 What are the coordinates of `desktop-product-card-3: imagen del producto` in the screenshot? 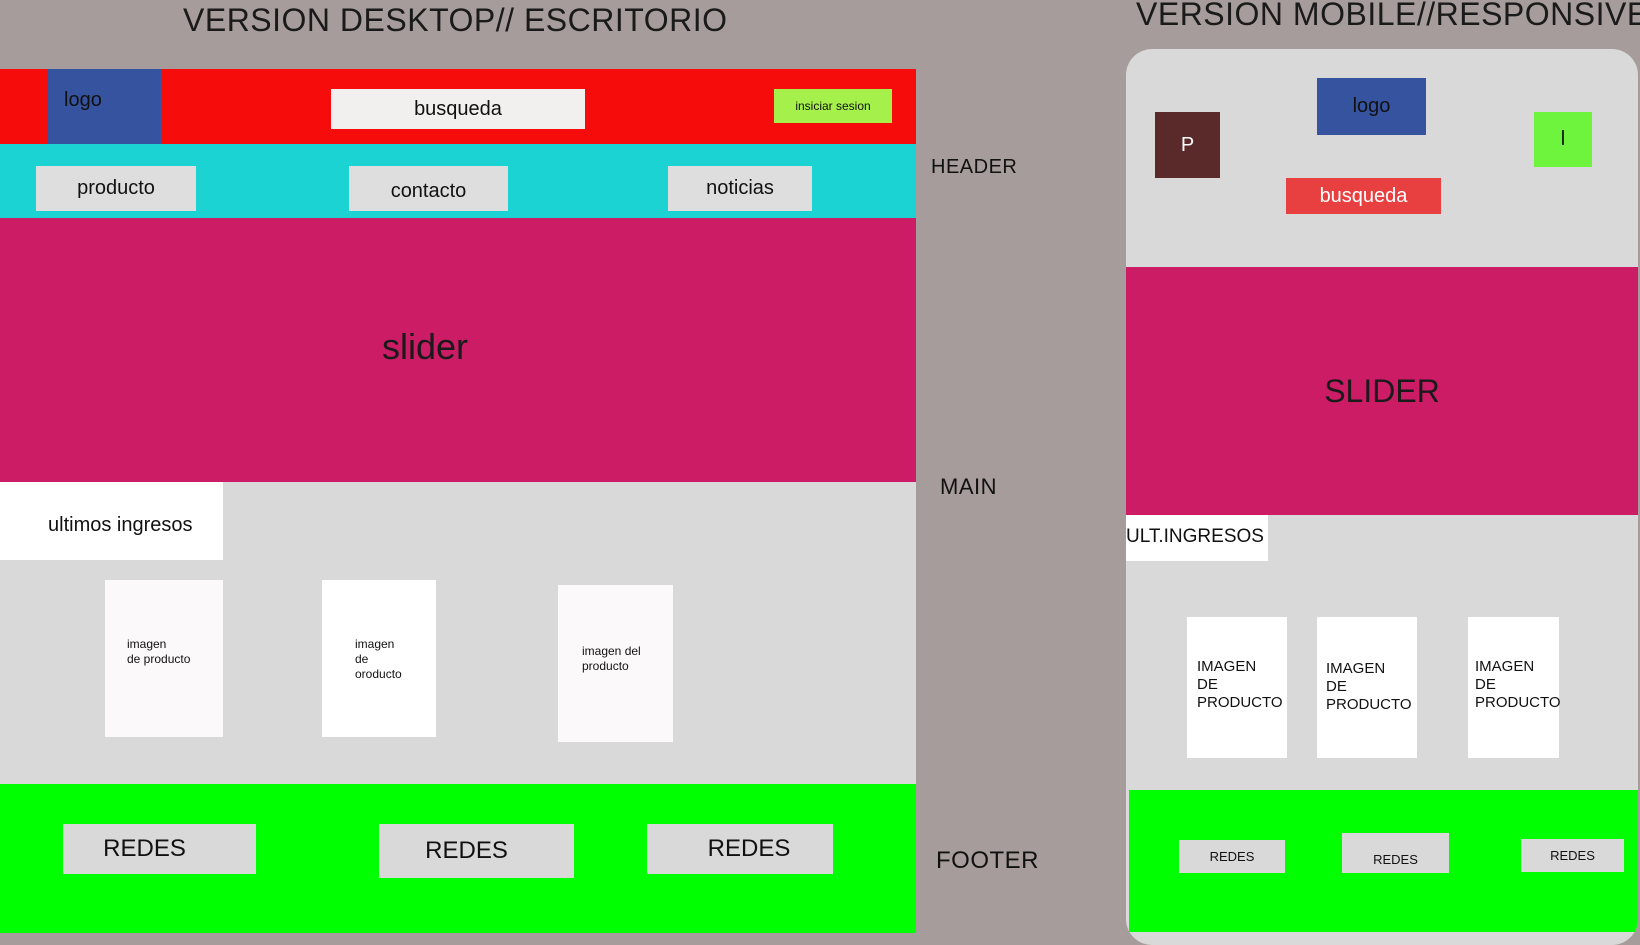 It's located at (615, 663).